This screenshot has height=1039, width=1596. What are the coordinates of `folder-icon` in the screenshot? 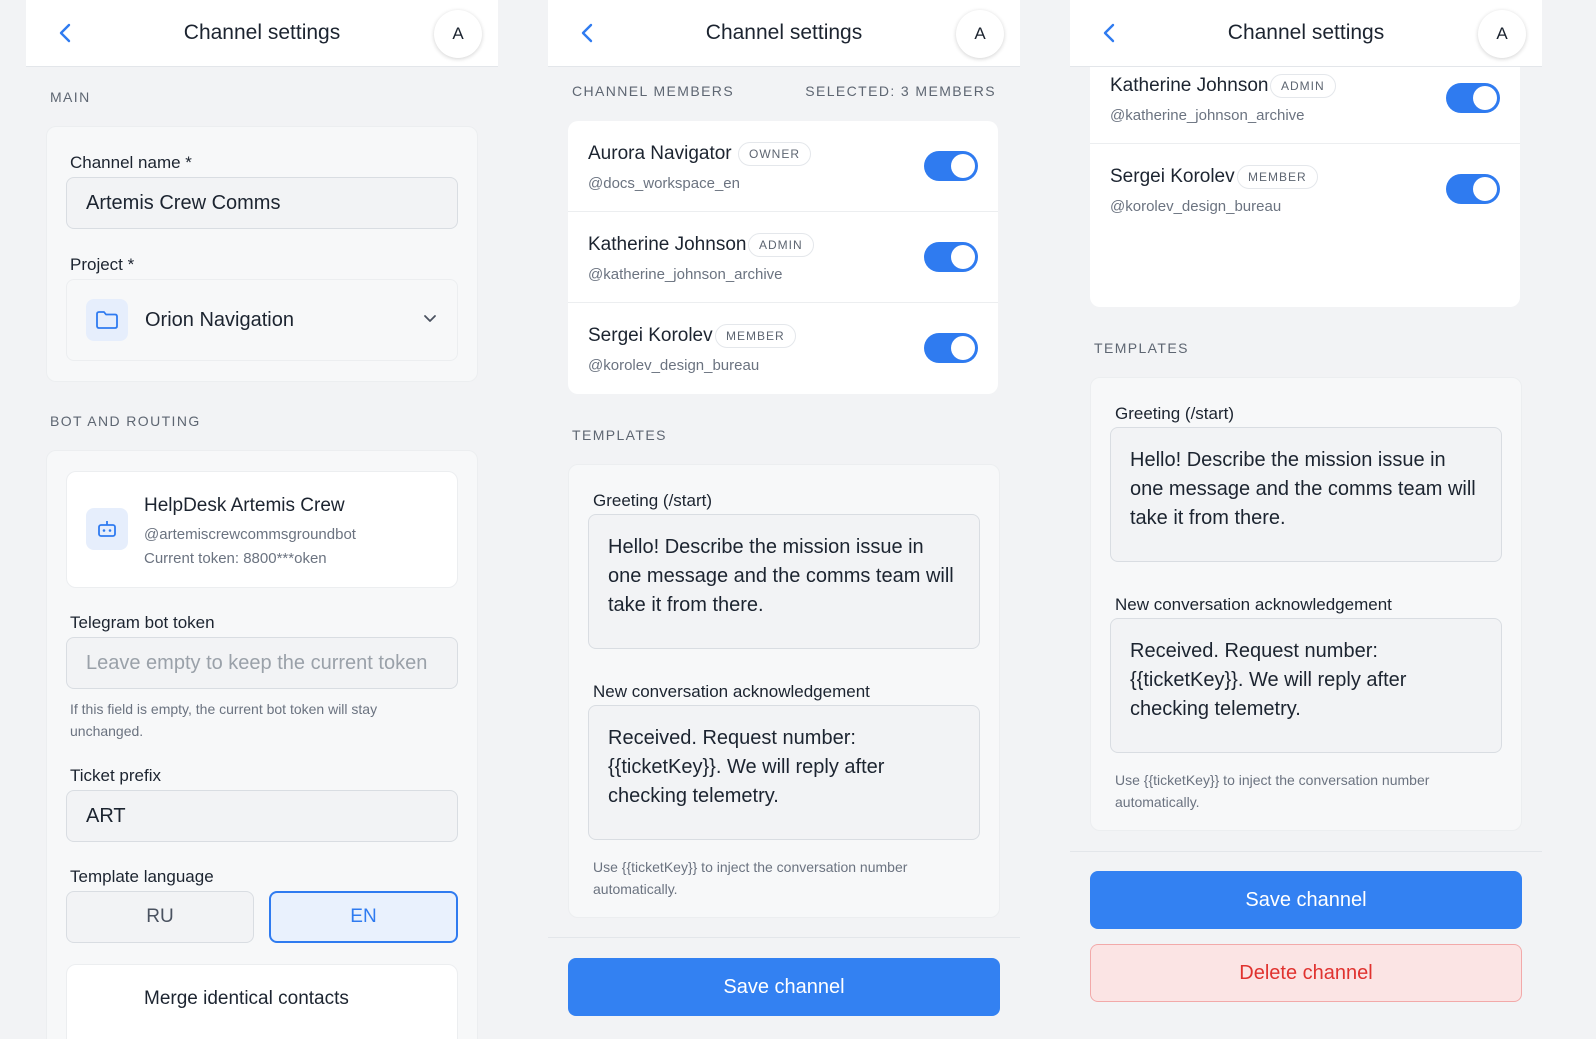 It's located at (107, 320).